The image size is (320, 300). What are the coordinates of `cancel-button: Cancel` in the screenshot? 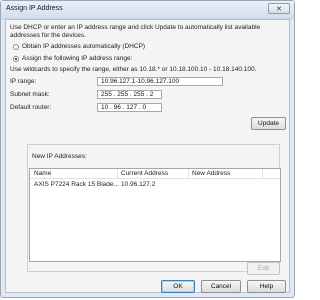 It's located at (221, 286).